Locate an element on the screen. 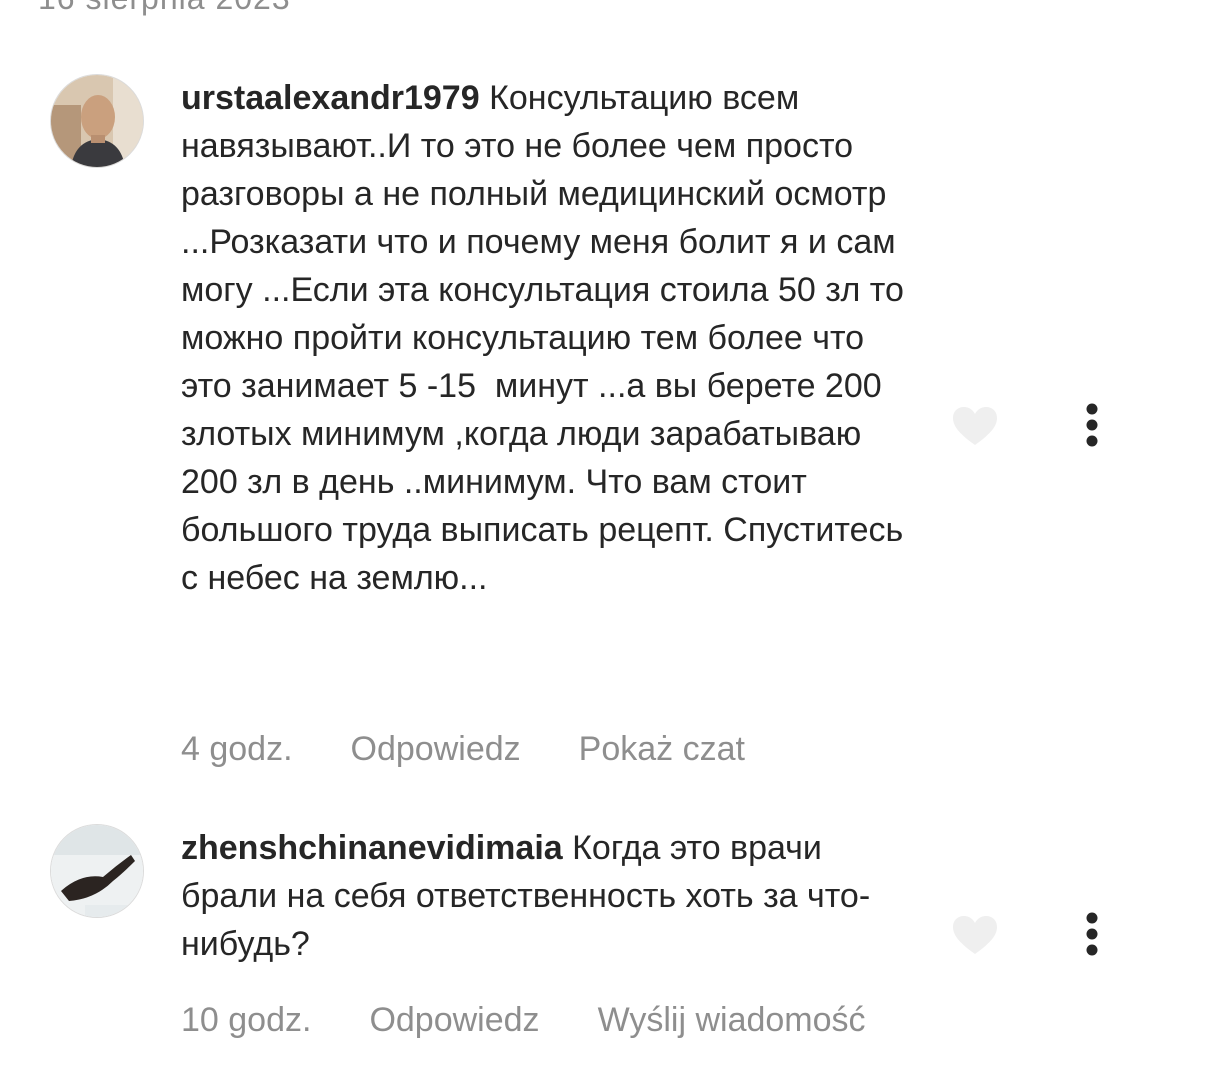 This screenshot has height=1081, width=1206. show-chat-button: Pokaż czat is located at coordinates (662, 749).